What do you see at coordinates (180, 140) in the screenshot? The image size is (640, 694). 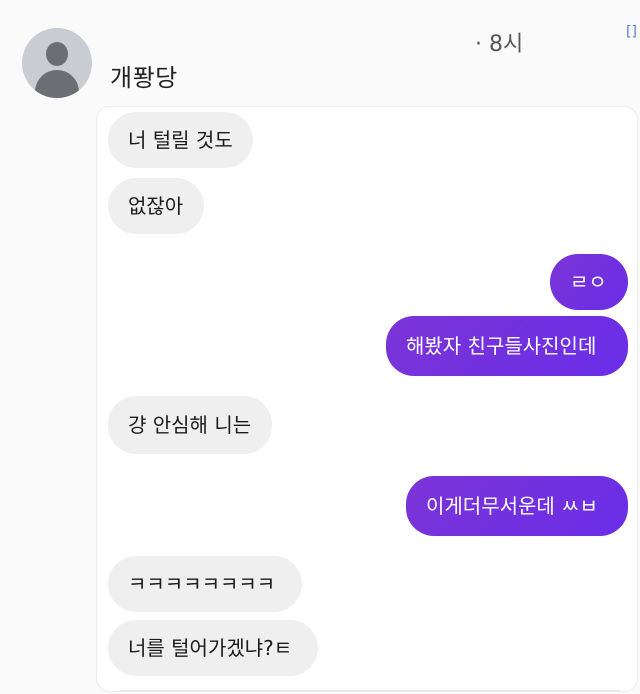 I see `message-received: 너 털릴 것도` at bounding box center [180, 140].